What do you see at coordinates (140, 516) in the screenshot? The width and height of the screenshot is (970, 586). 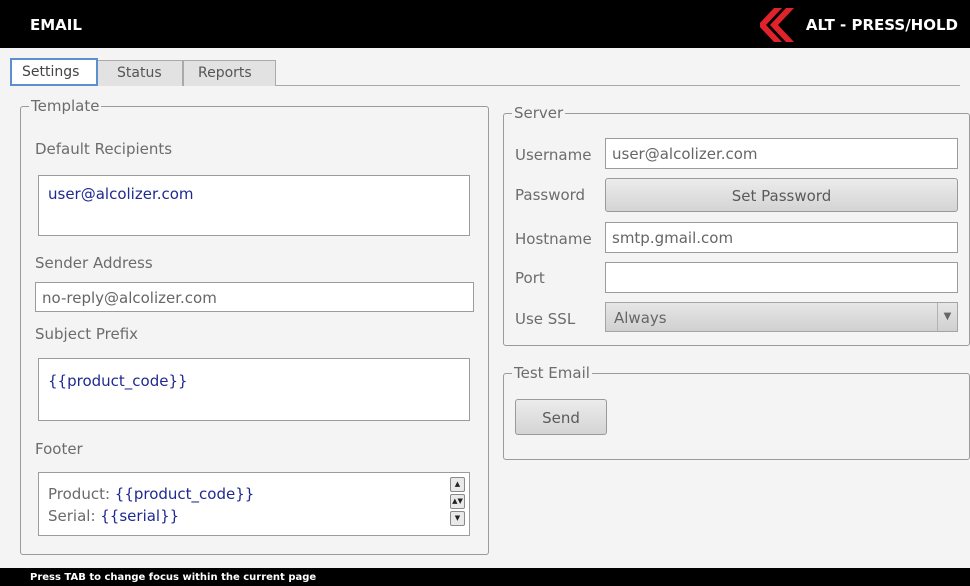 I see `footer-line-value: {{serial}}` at bounding box center [140, 516].